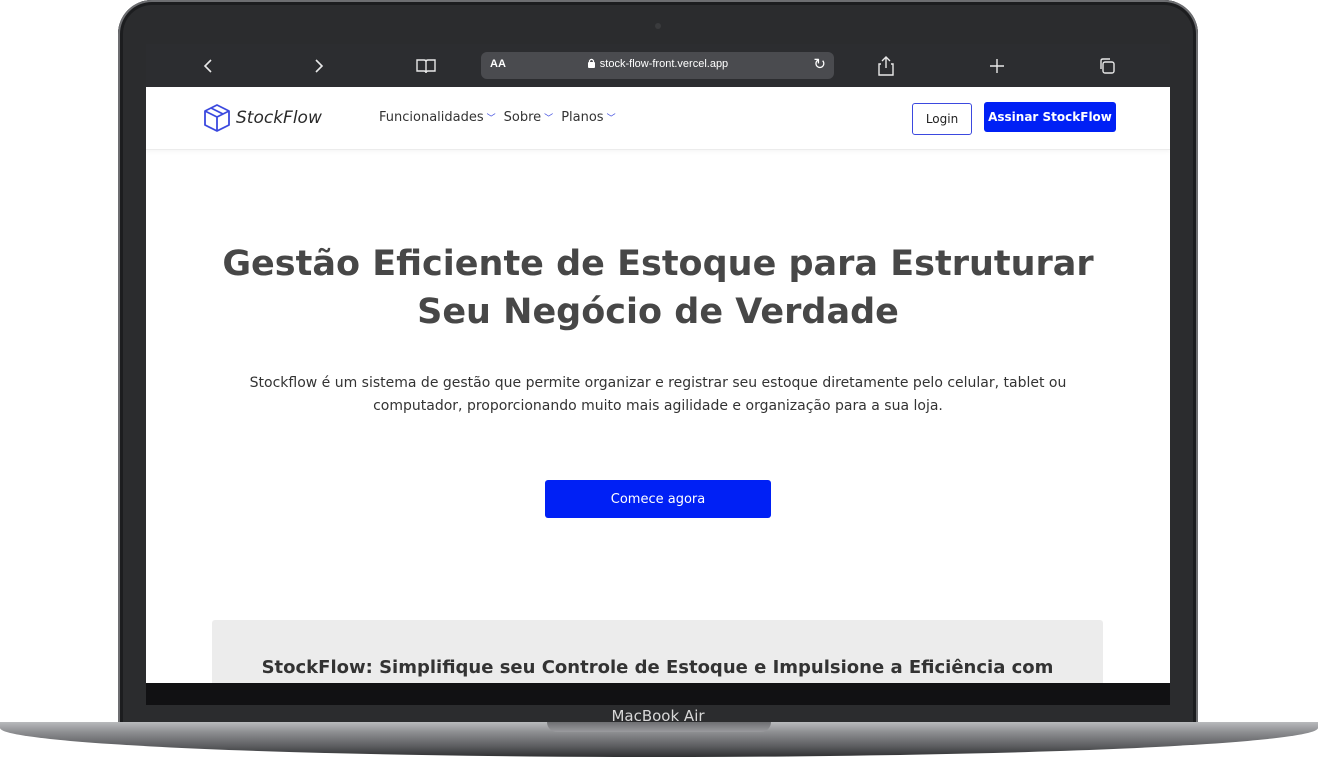 The image size is (1318, 757). I want to click on start-now-button: Comece agora, so click(658, 499).